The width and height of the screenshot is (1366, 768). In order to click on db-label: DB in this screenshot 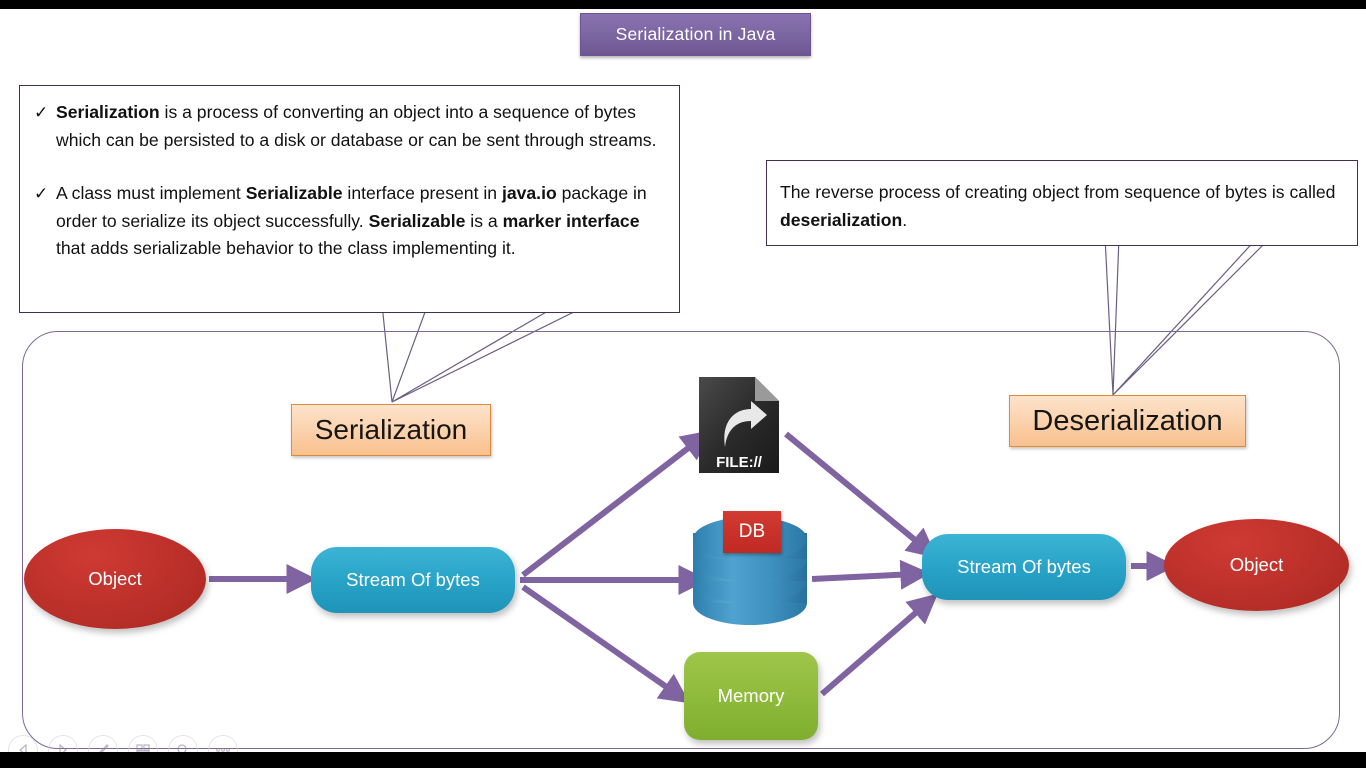, I will do `click(752, 531)`.